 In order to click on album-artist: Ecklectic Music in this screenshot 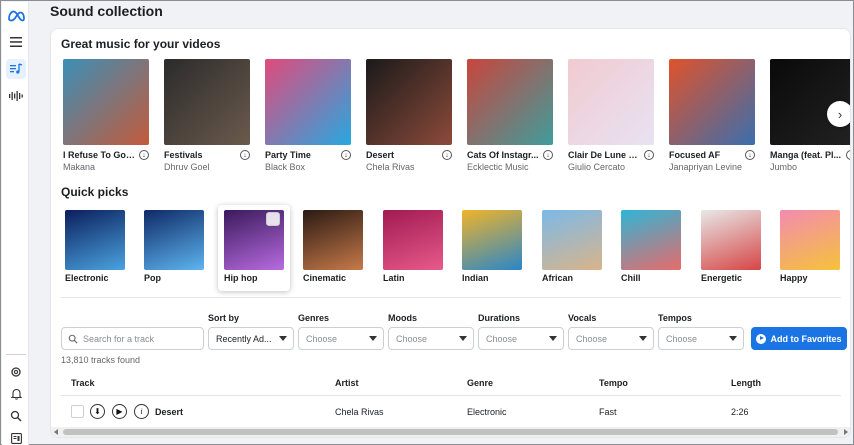, I will do `click(498, 167)`.